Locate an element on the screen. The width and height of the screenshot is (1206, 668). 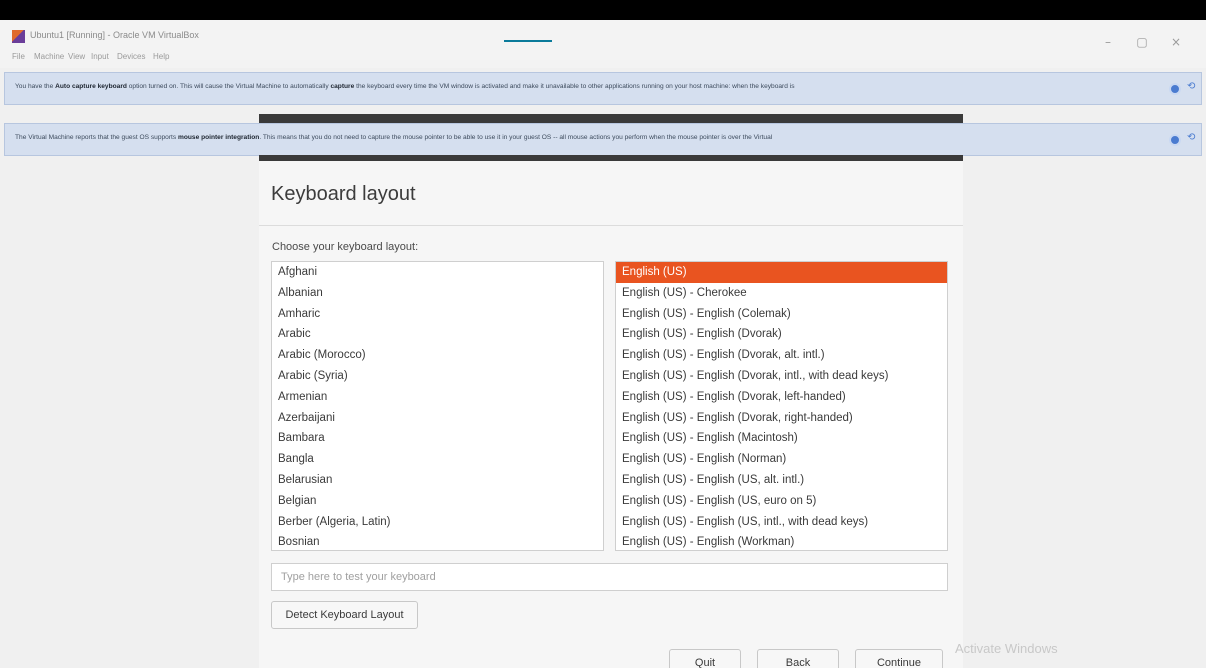
variant-list-item: English (US) - English (Dvorak) is located at coordinates (781, 334).